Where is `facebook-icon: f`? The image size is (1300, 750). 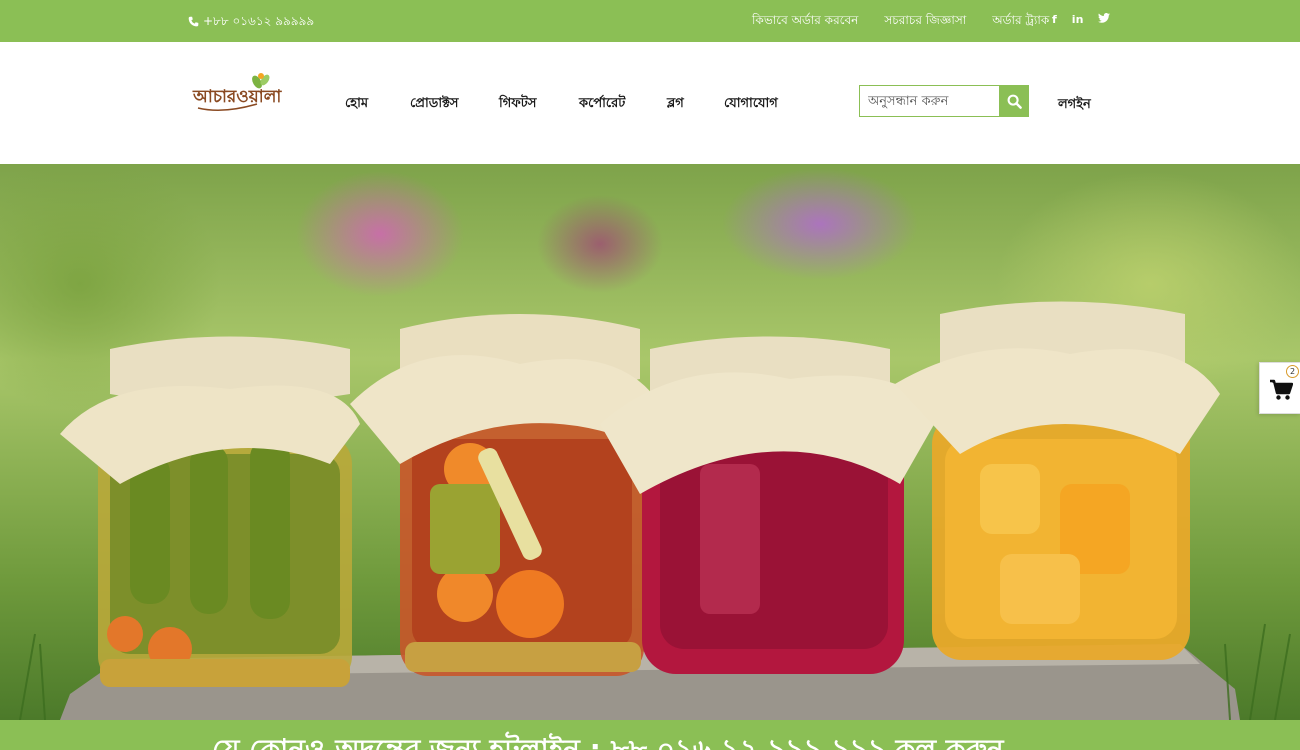
facebook-icon: f is located at coordinates (1054, 19).